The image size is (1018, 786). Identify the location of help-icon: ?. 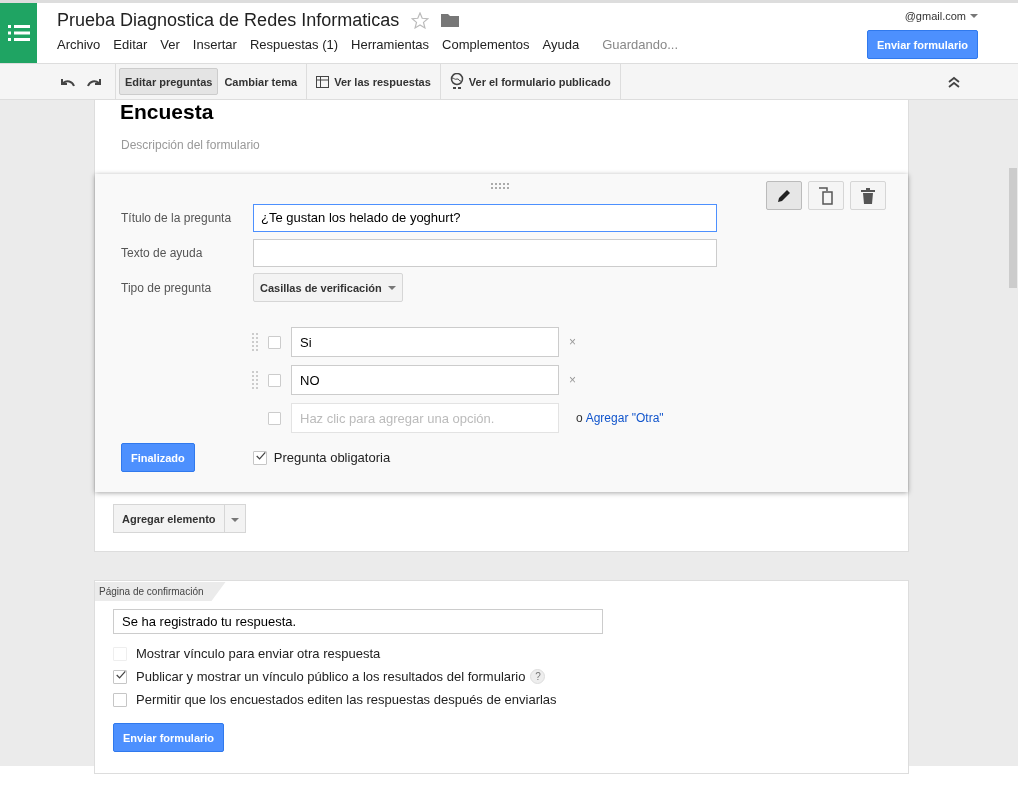
(538, 676).